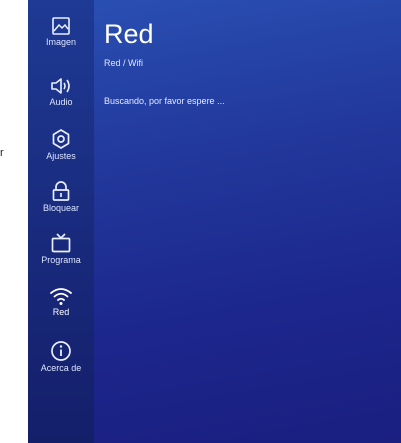  I want to click on sidebar-item-label: Red, so click(61, 312).